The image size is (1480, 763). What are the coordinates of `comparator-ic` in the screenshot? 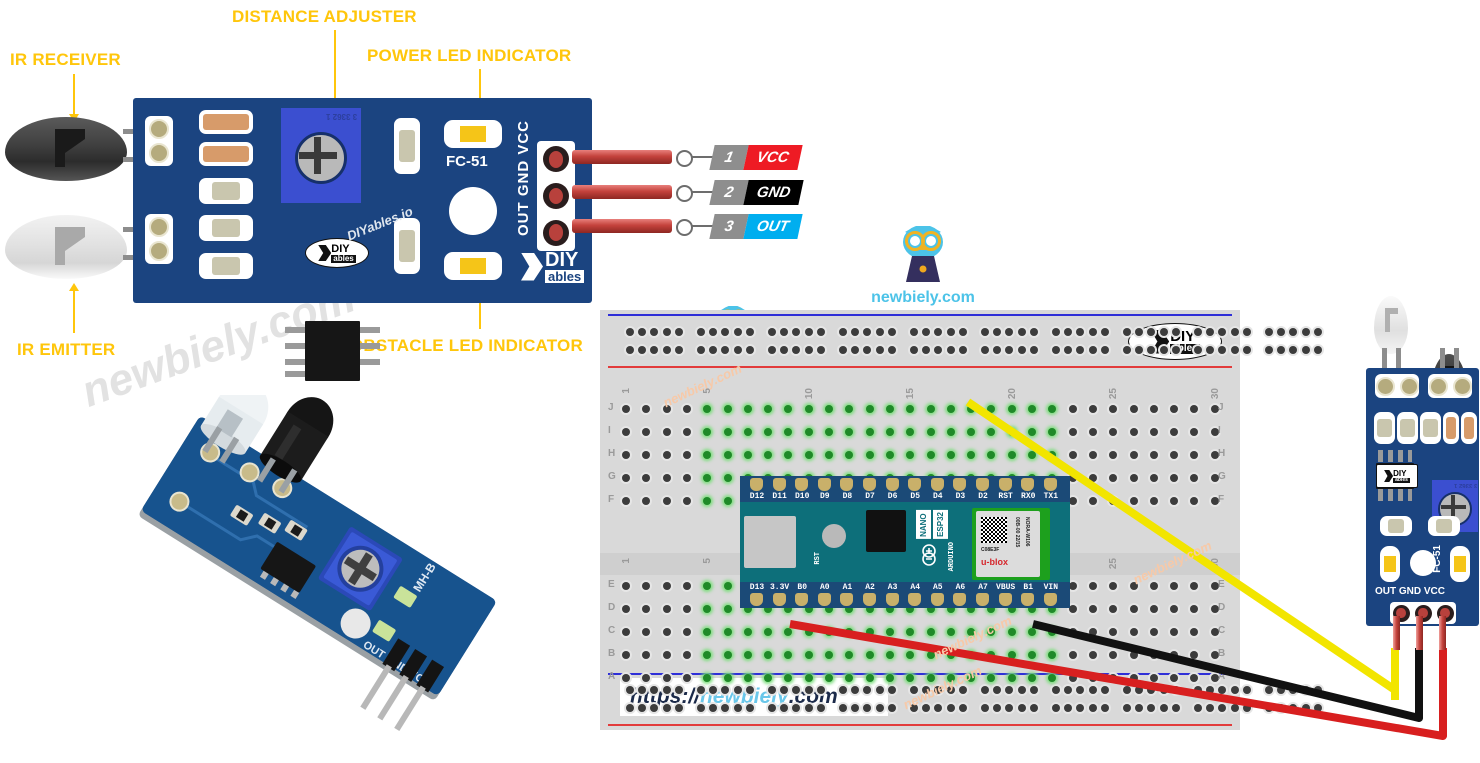 It's located at (332, 351).